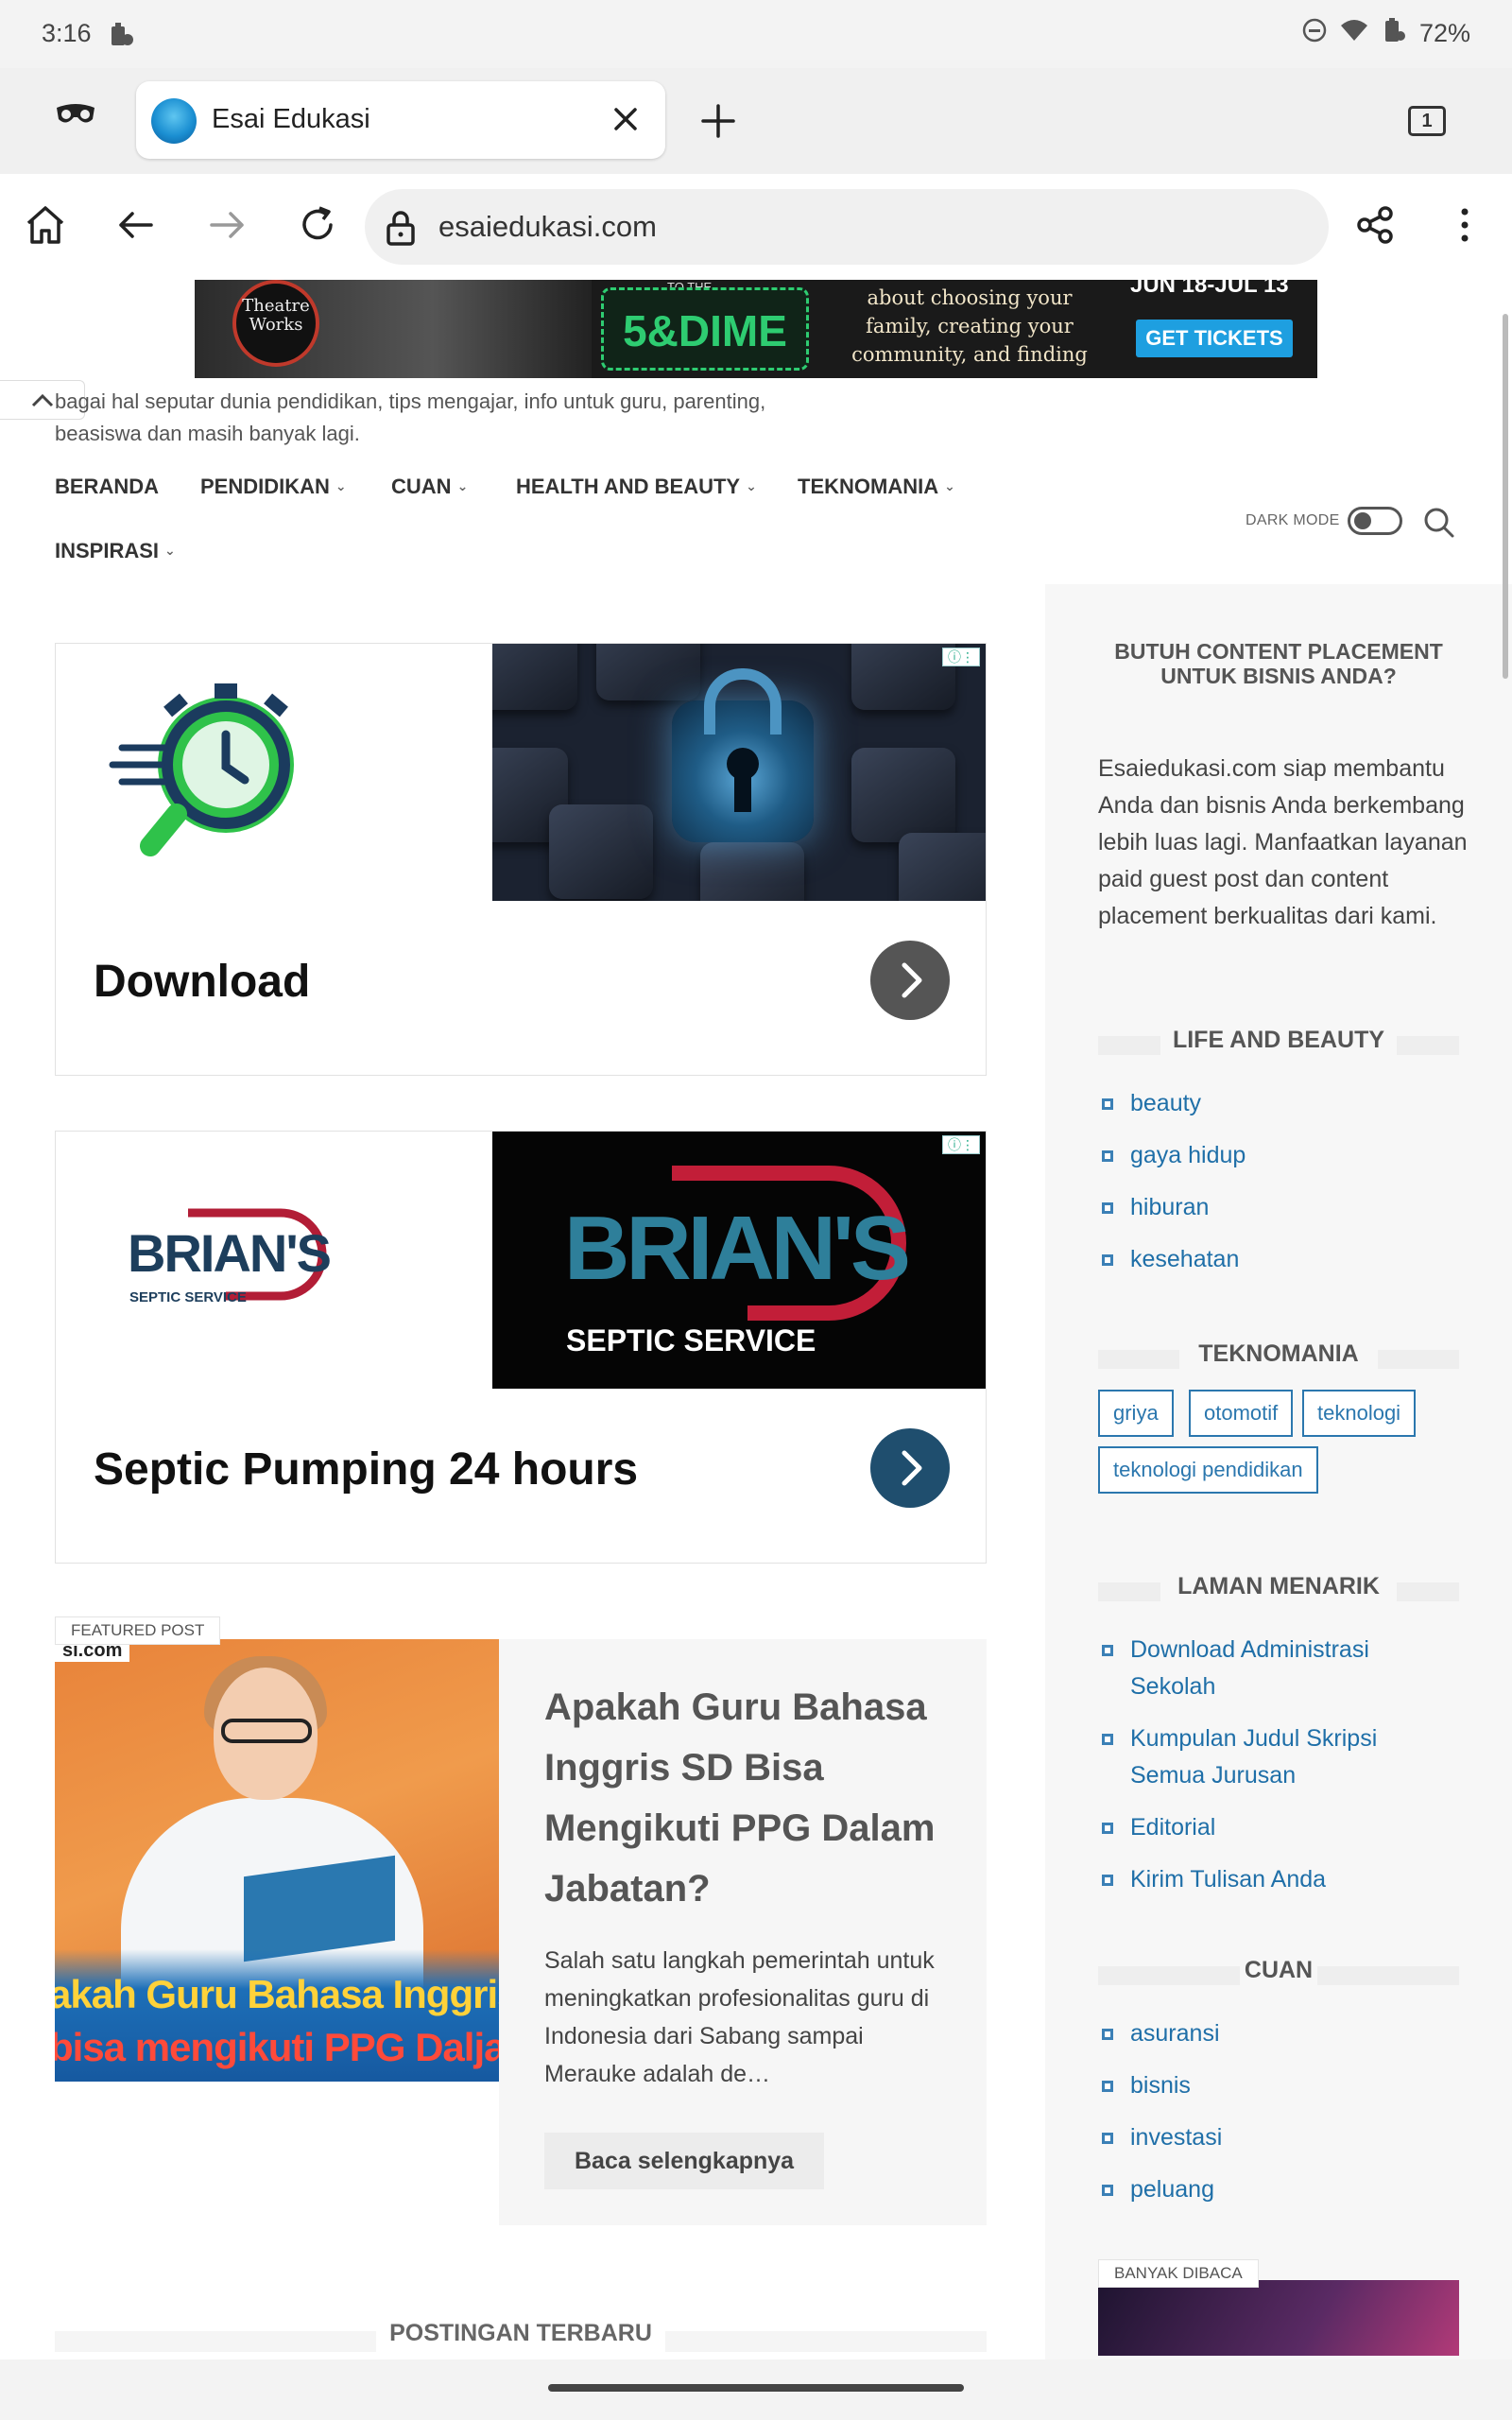 Image resolution: width=1512 pixels, height=2420 pixels. I want to click on tag-teknologi-pendidikan: teknologi pendidikan, so click(1208, 1470).